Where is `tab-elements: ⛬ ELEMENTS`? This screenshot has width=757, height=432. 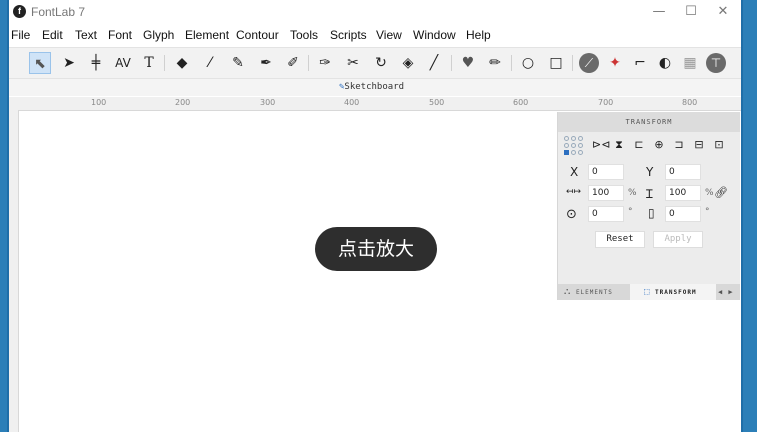 tab-elements: ⛬ ELEMENTS is located at coordinates (594, 292).